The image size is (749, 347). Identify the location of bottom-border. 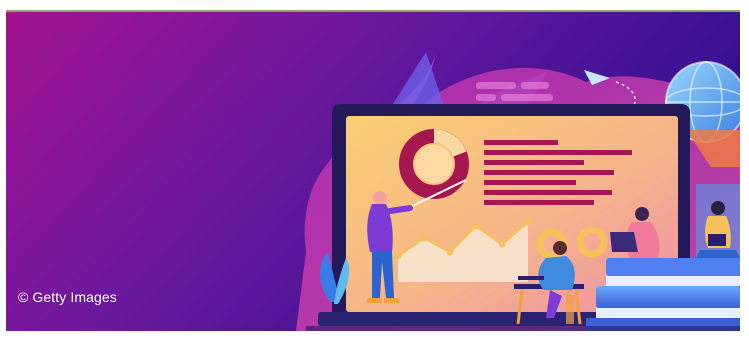
(374, 339).